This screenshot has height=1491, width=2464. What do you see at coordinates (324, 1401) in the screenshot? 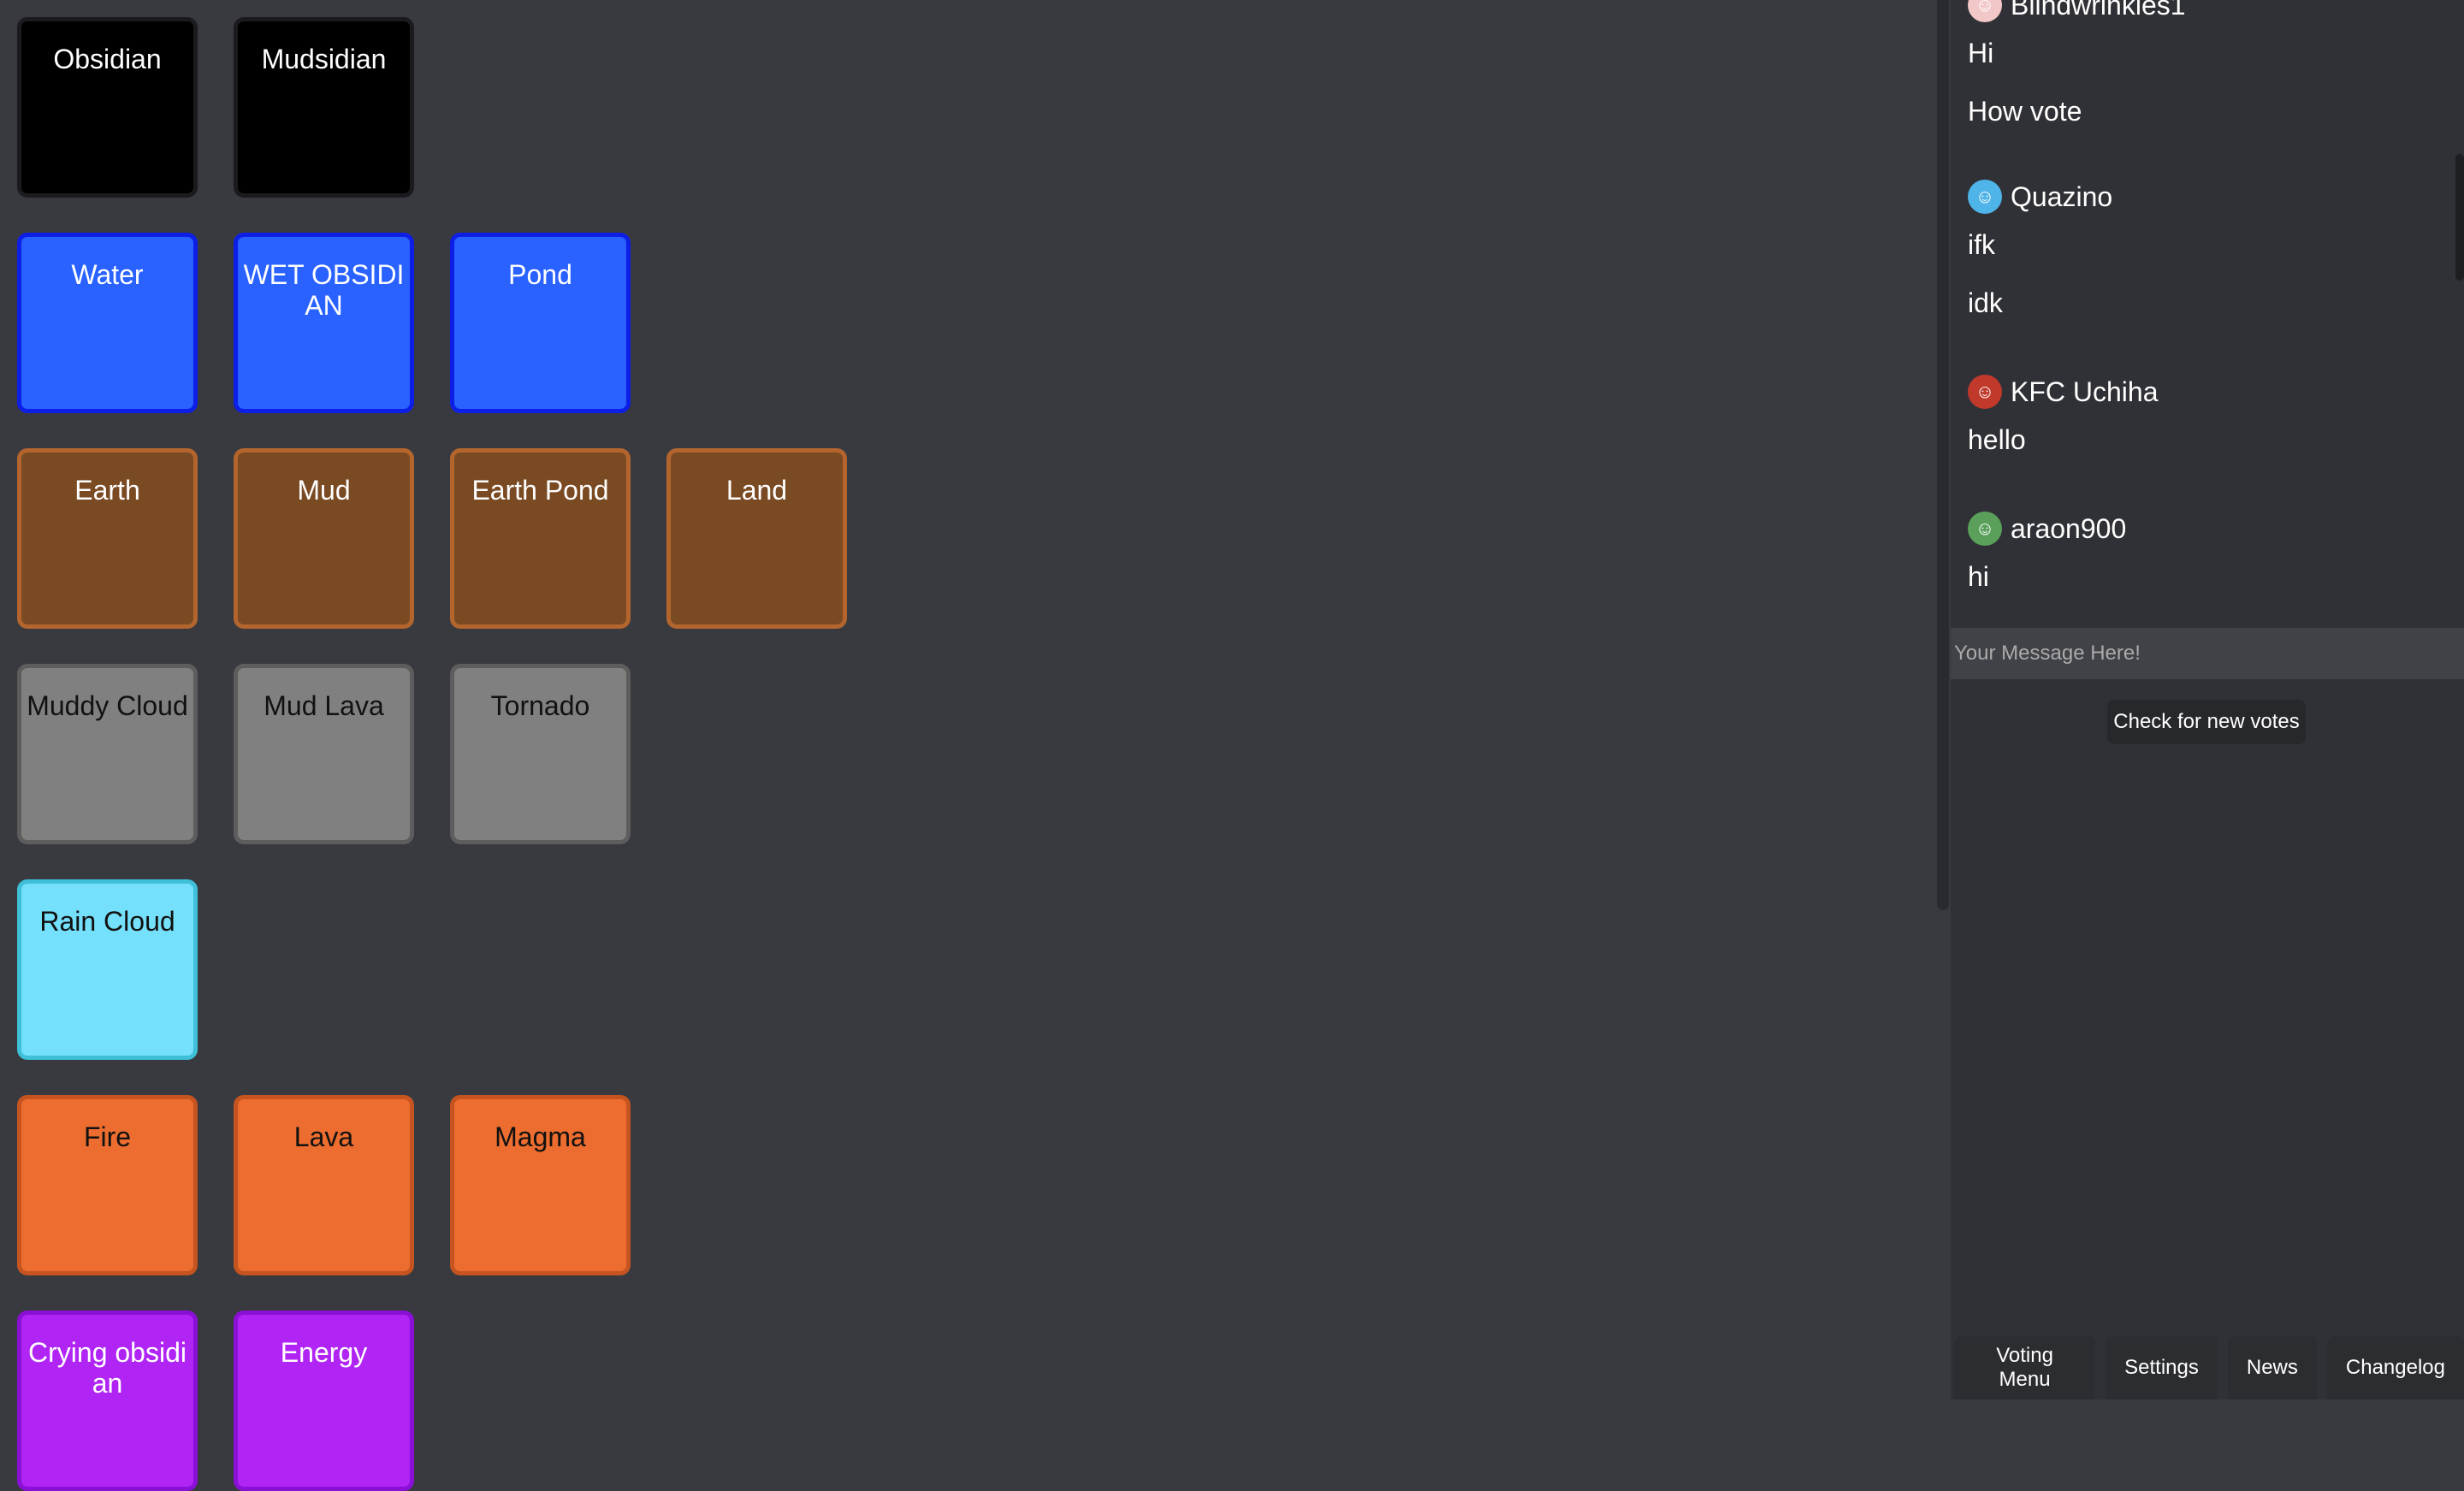
I see `element-tile: Energy` at bounding box center [324, 1401].